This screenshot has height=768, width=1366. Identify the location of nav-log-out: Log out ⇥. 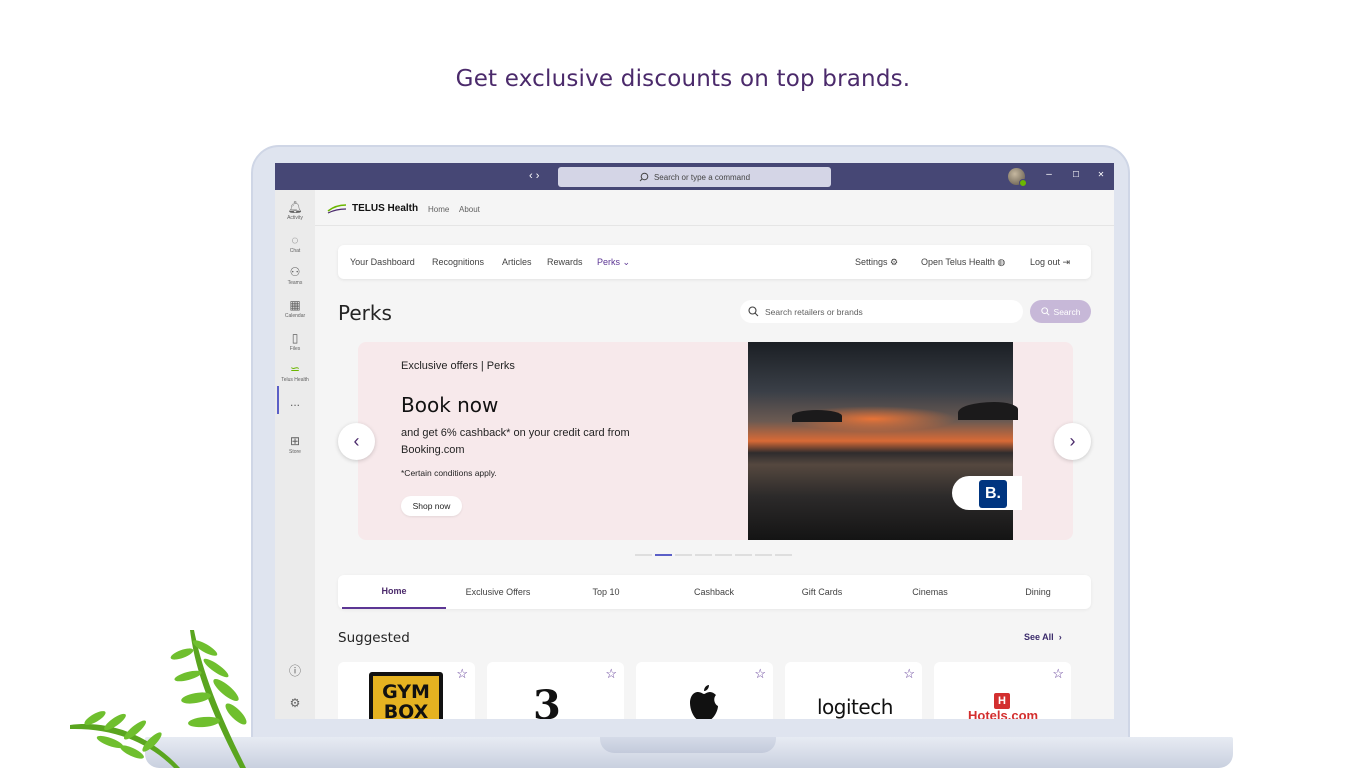
(1050, 262).